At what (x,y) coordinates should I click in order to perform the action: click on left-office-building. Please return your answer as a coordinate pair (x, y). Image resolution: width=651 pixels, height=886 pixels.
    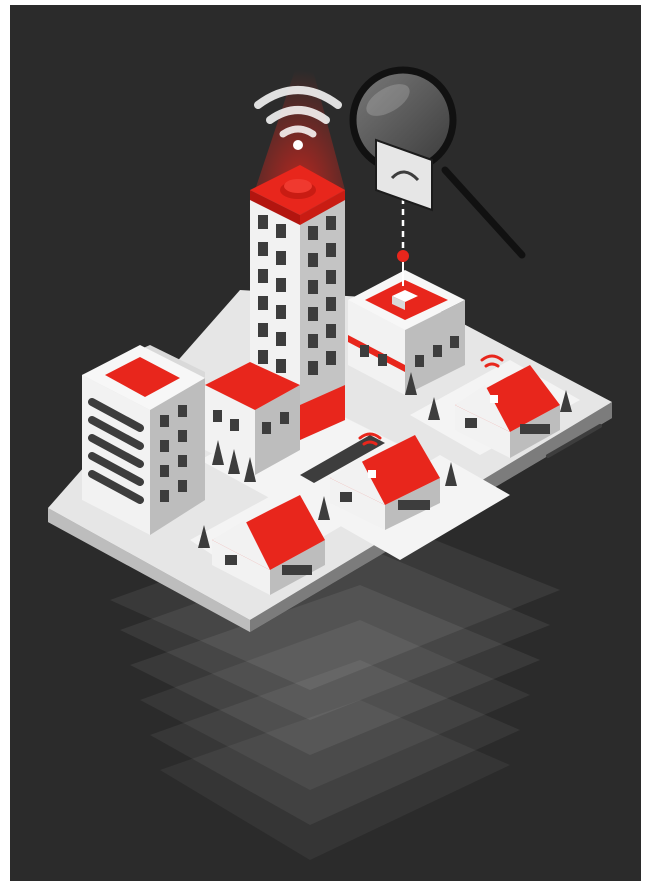
    Looking at the image, I should click on (143, 440).